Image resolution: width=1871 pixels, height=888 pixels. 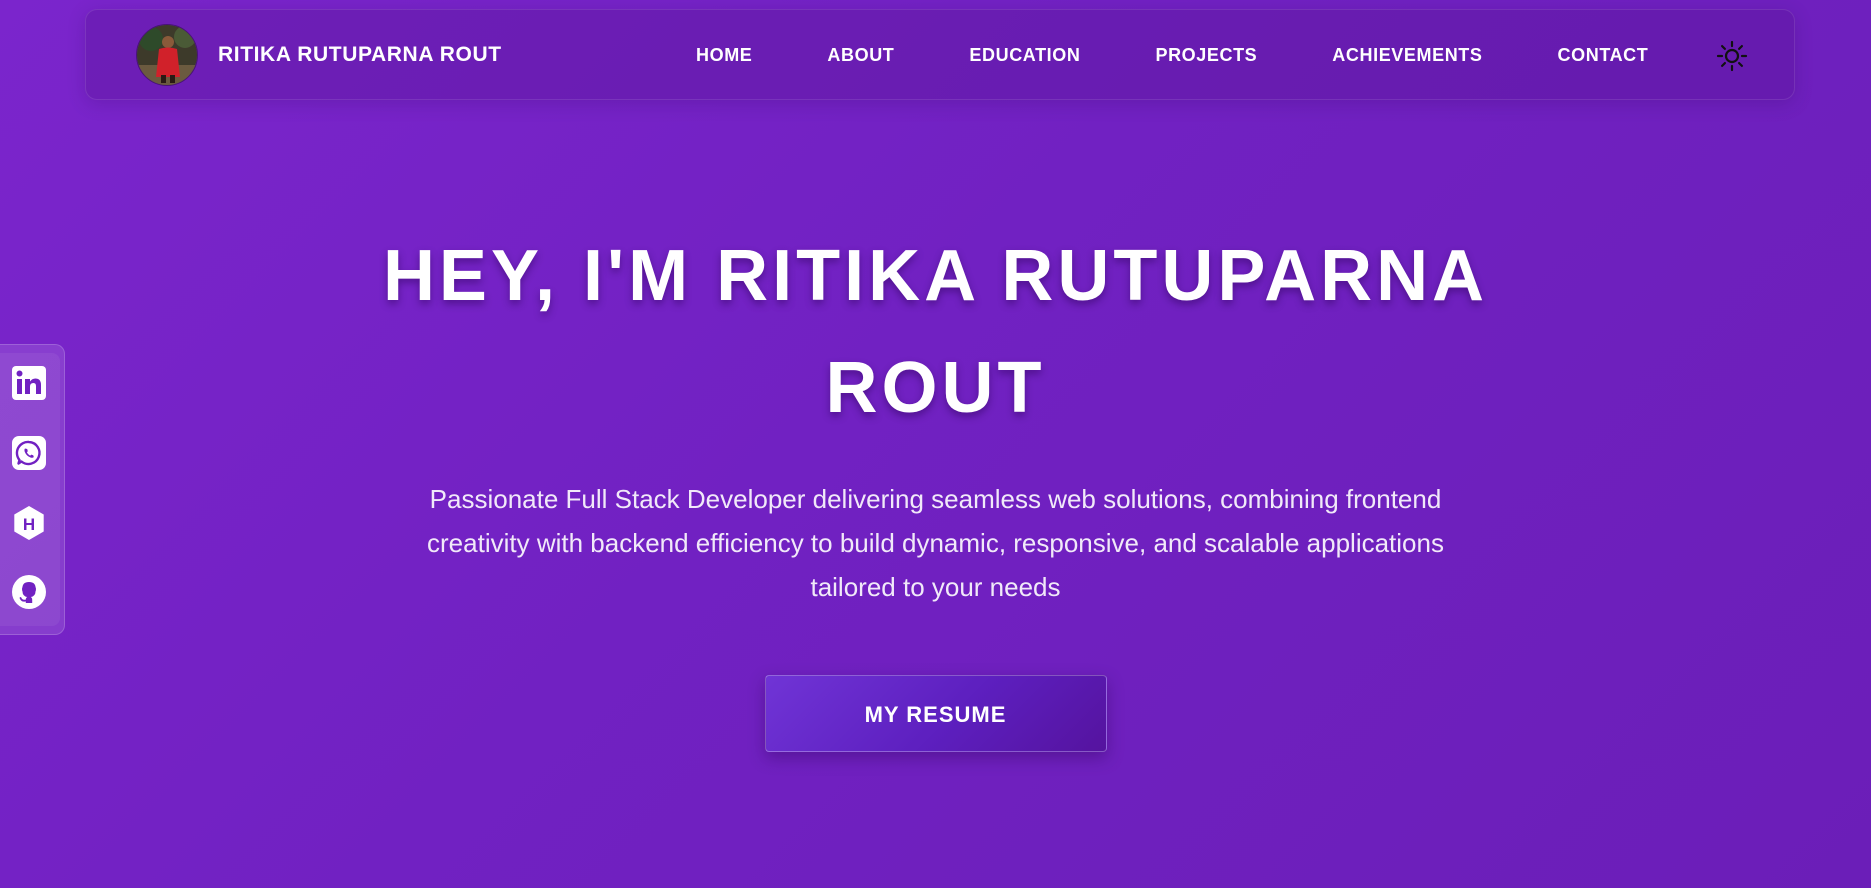 I want to click on theme-toggle-button, so click(x=1732, y=56).